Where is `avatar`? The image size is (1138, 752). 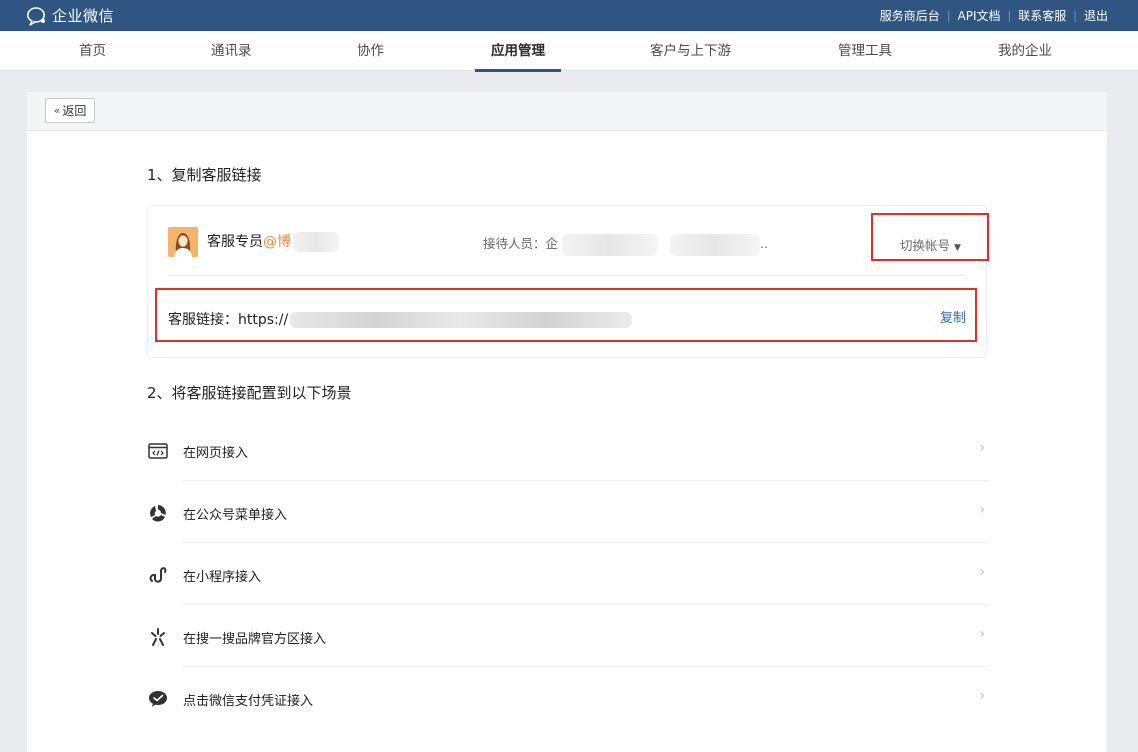
avatar is located at coordinates (183, 242).